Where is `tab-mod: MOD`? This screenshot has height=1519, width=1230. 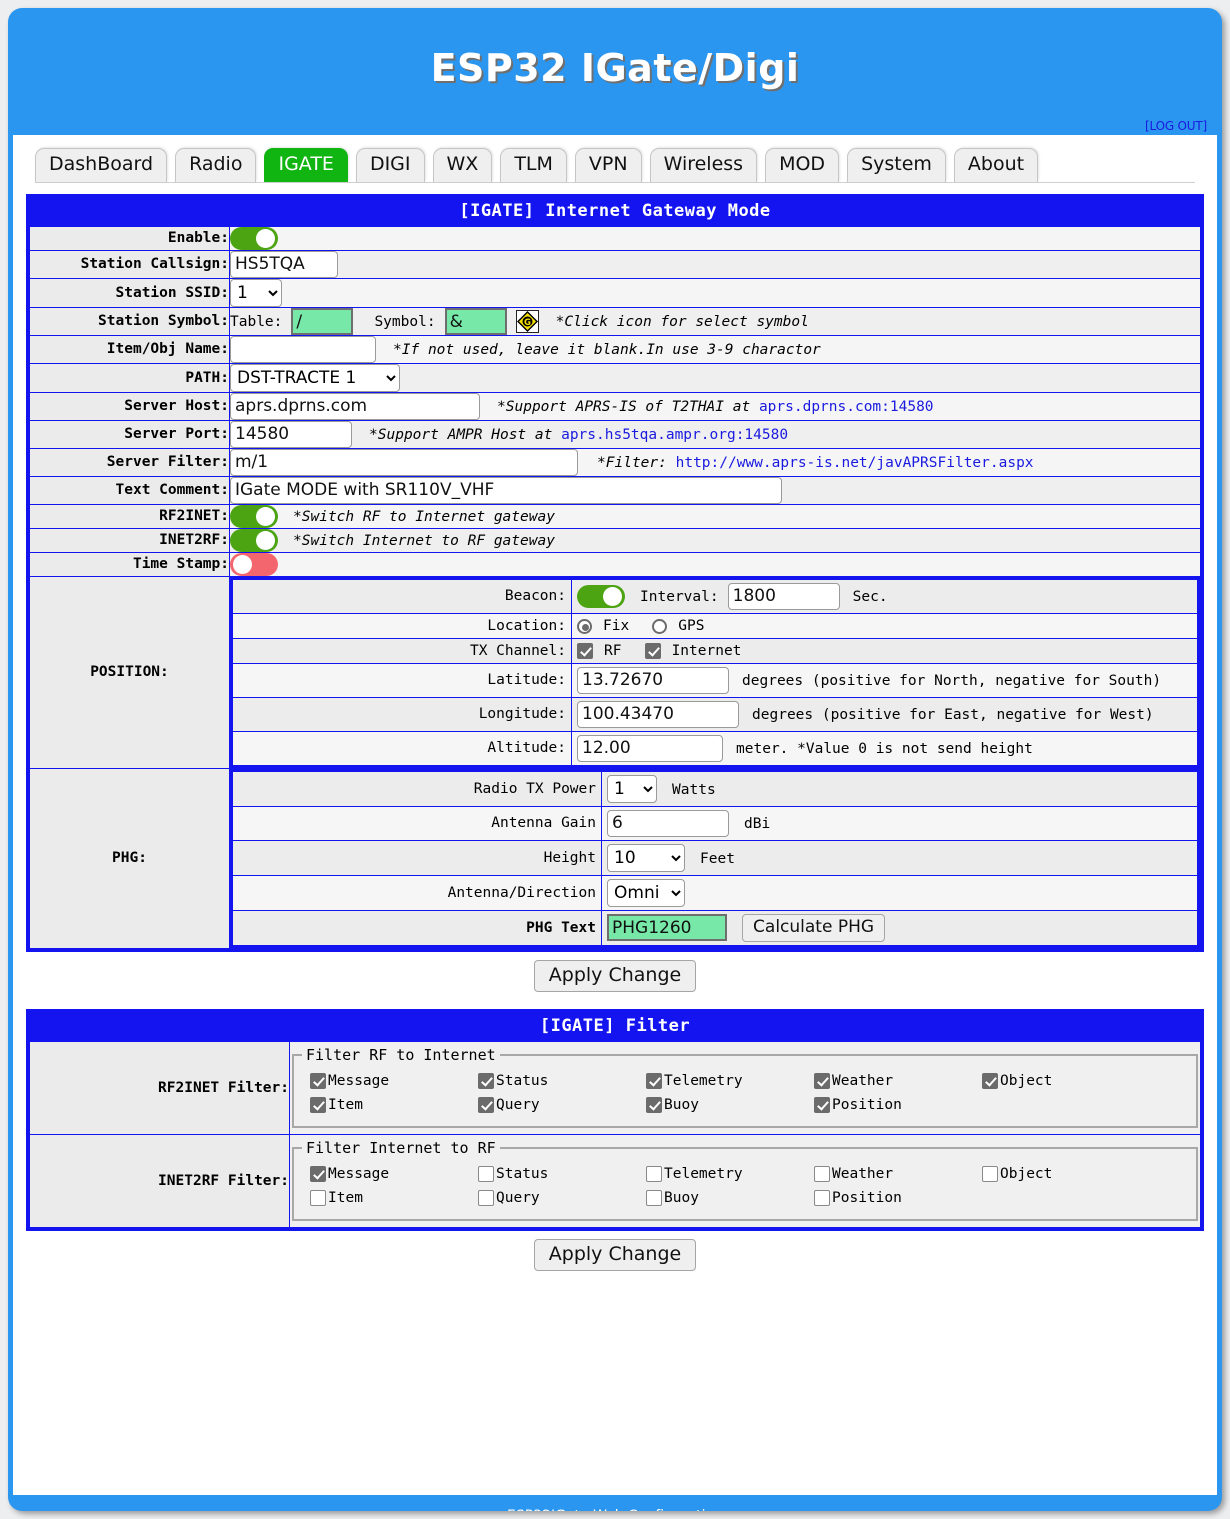
tab-mod: MOD is located at coordinates (802, 165).